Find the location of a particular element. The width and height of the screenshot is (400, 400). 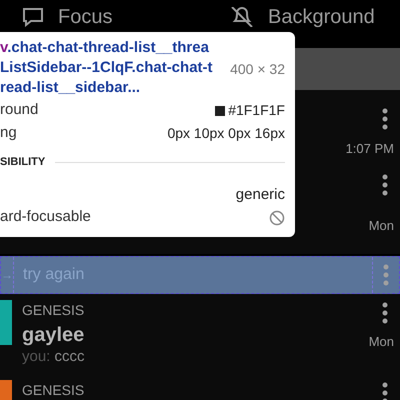

thread-name: gaylee is located at coordinates (54, 335).